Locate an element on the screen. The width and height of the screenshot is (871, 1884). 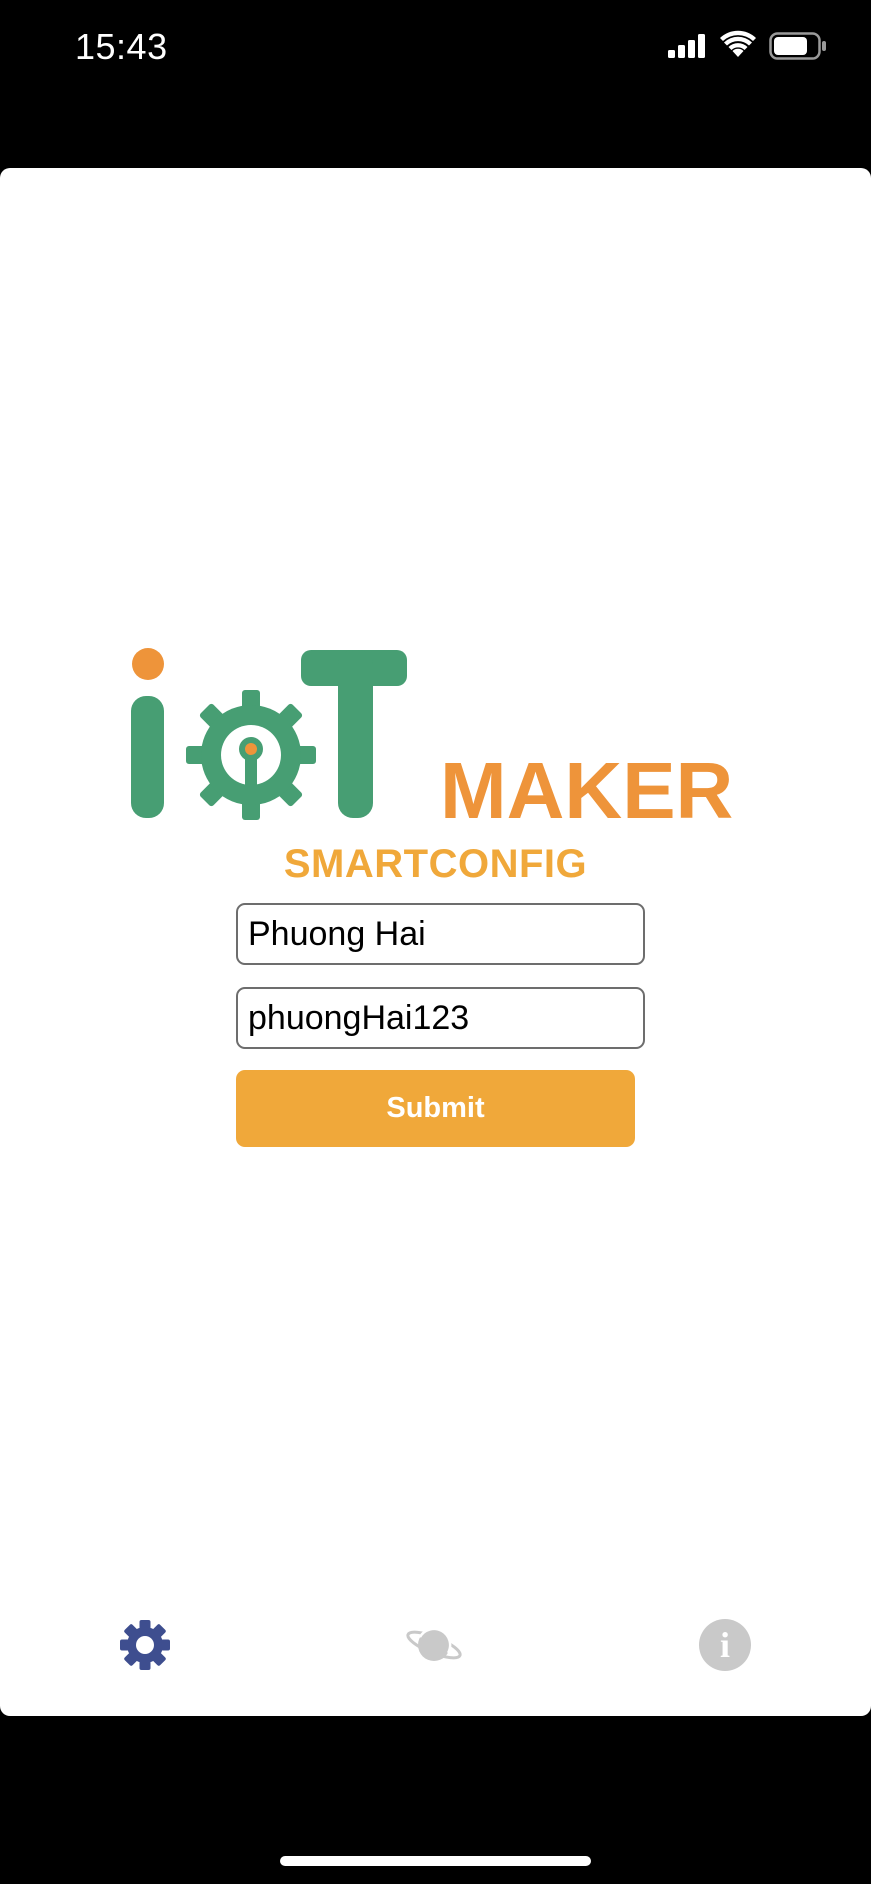
iot-maker-logo: MAKER is located at coordinates (432, 738).